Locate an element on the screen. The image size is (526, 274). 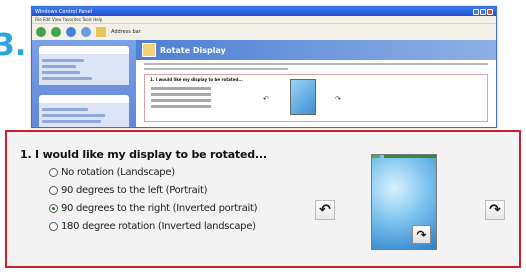
task-pane is located at coordinates (84, 83).